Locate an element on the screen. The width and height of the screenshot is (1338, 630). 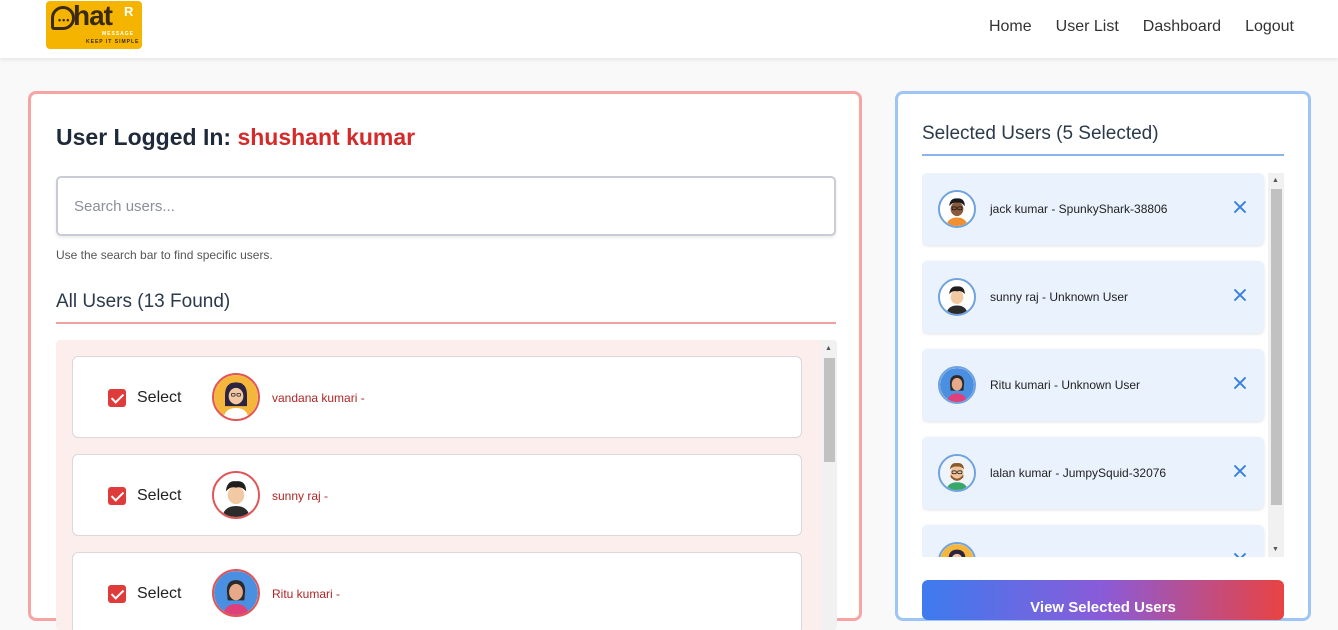
selected-user-card: lalan kumar - JumpySquid-32076 is located at coordinates (1093, 473).